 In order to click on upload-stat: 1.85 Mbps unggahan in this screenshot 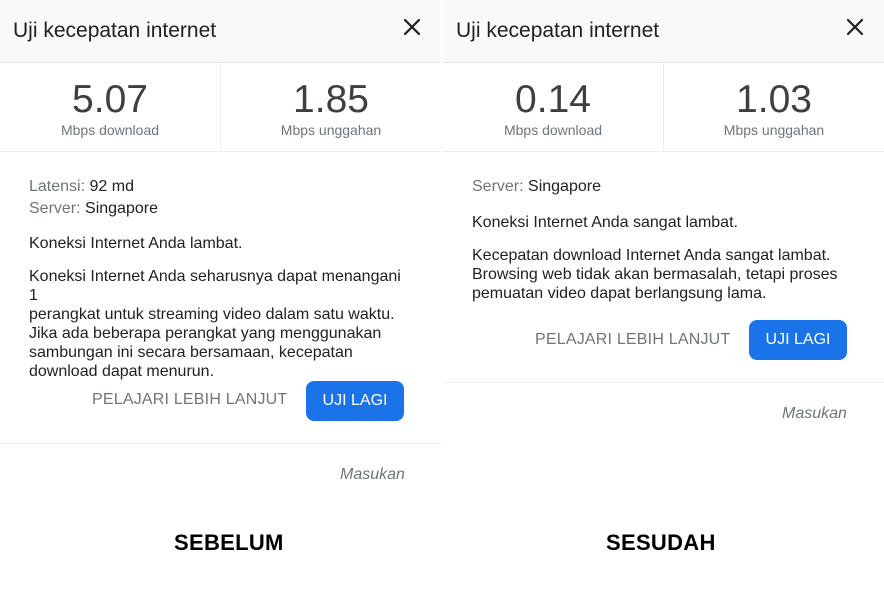, I will do `click(330, 107)`.